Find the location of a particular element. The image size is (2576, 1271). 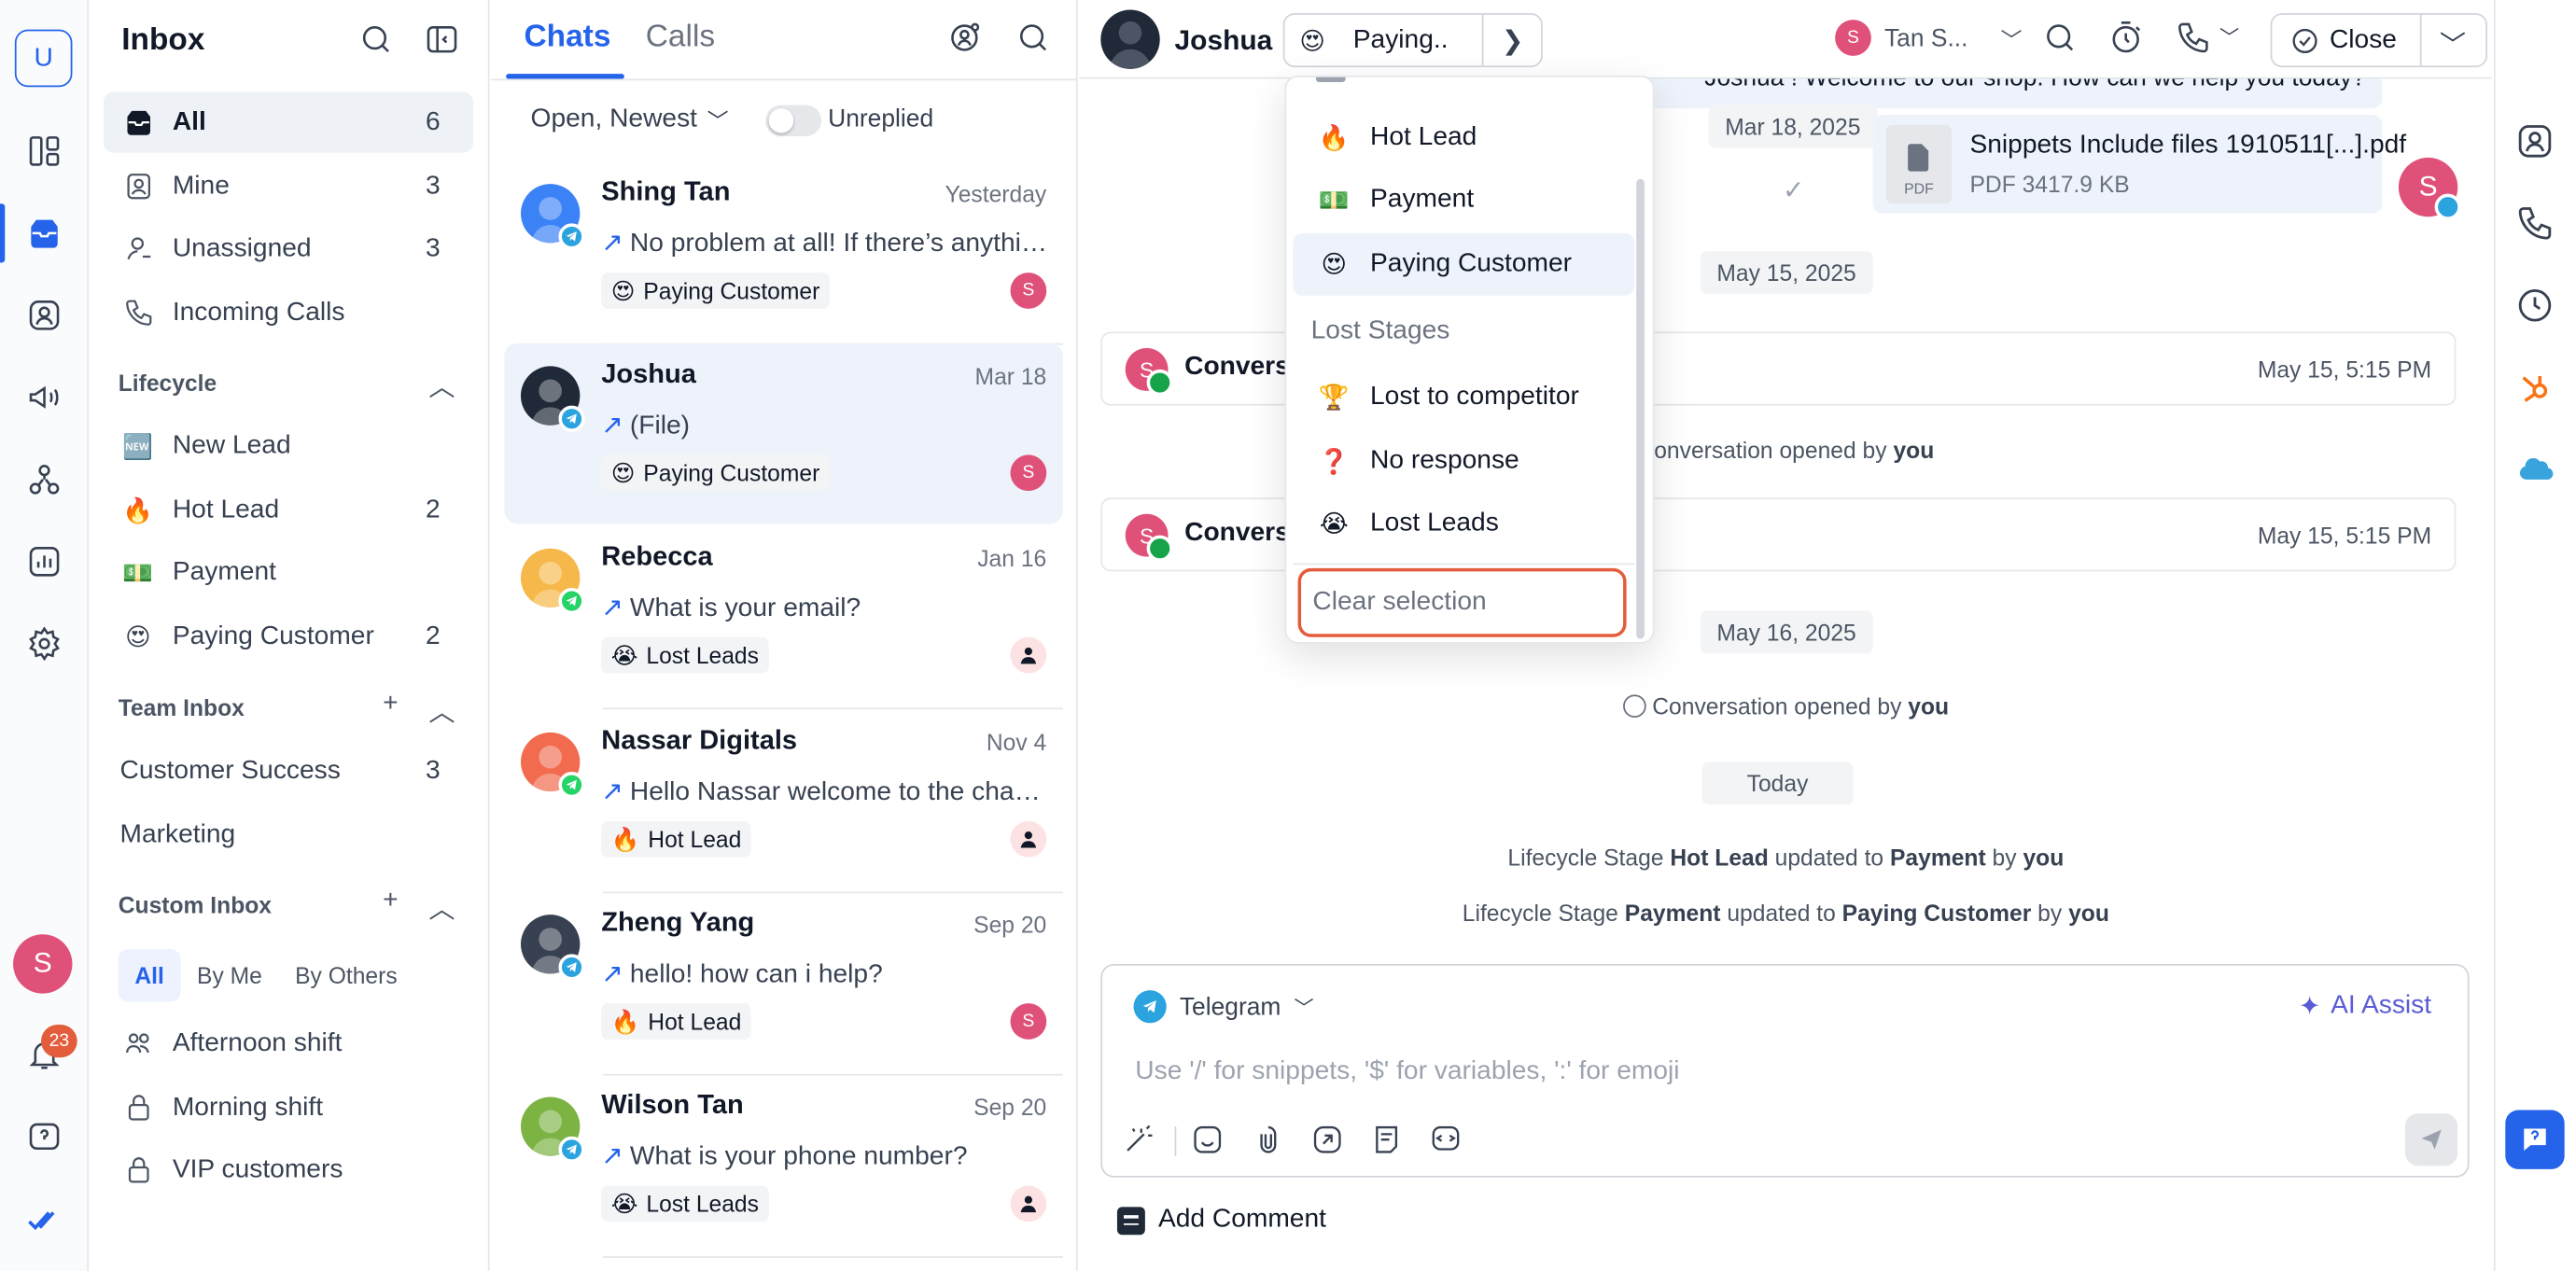

add-comment-button: Add Comment is located at coordinates (1221, 1220).